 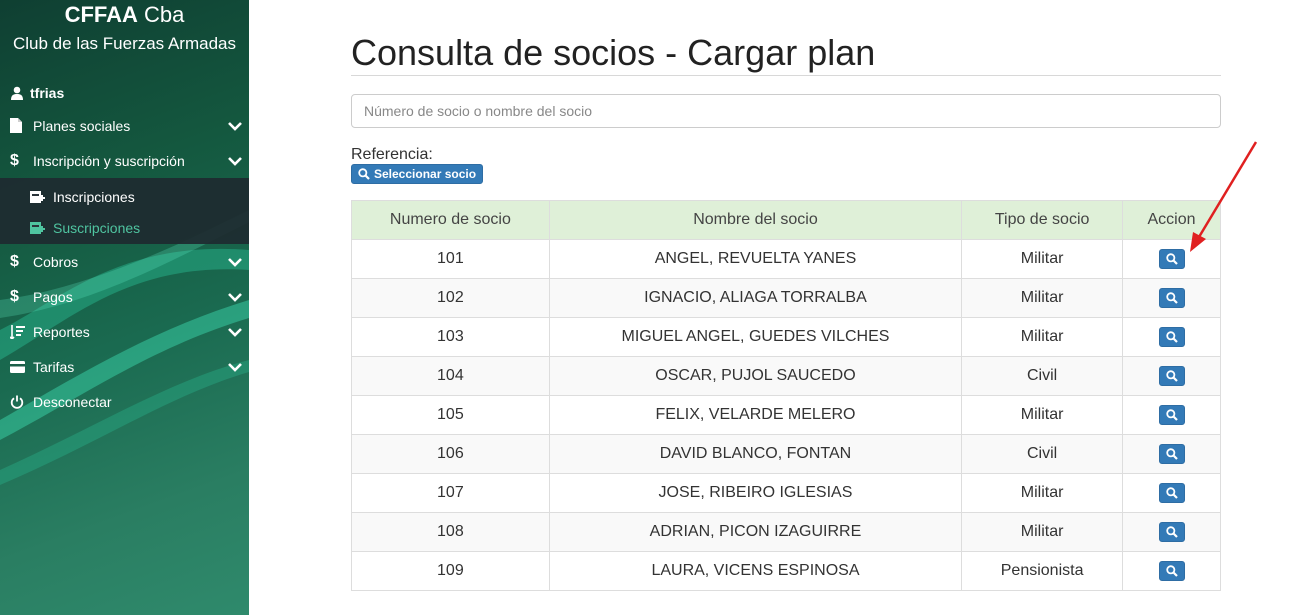 I want to click on sidebar-item-label: Pagos, so click(x=53, y=296).